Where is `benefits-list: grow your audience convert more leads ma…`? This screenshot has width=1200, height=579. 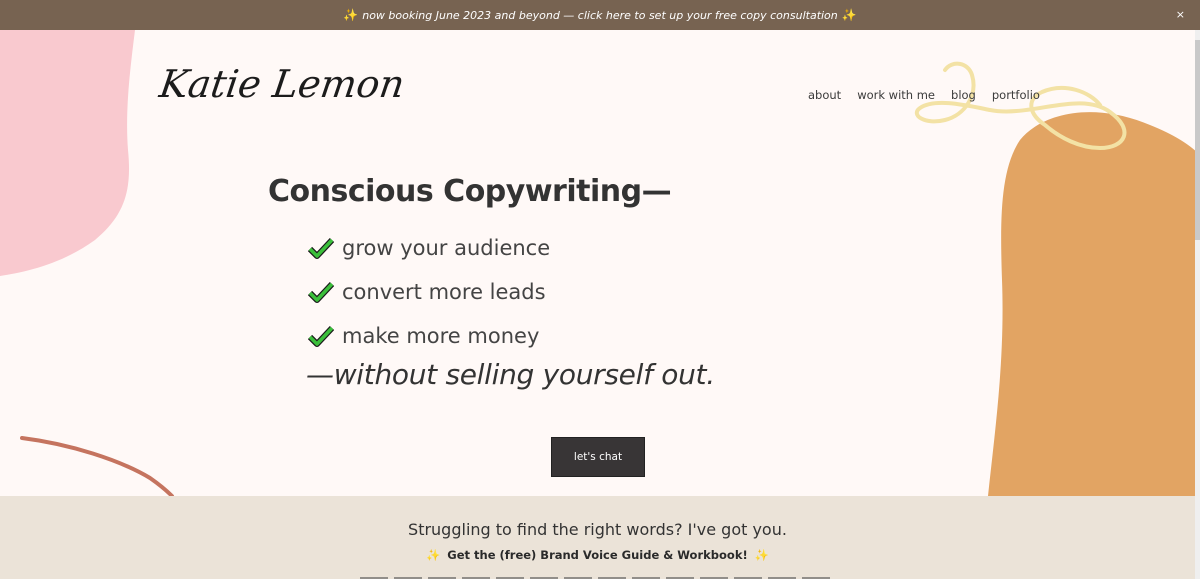 benefits-list: grow your audience convert more leads ma… is located at coordinates (429, 292).